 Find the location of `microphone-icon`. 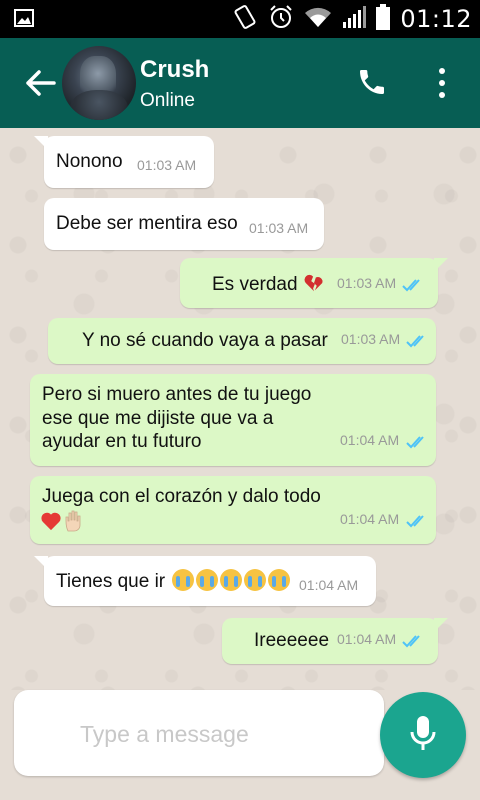

microphone-icon is located at coordinates (423, 735).